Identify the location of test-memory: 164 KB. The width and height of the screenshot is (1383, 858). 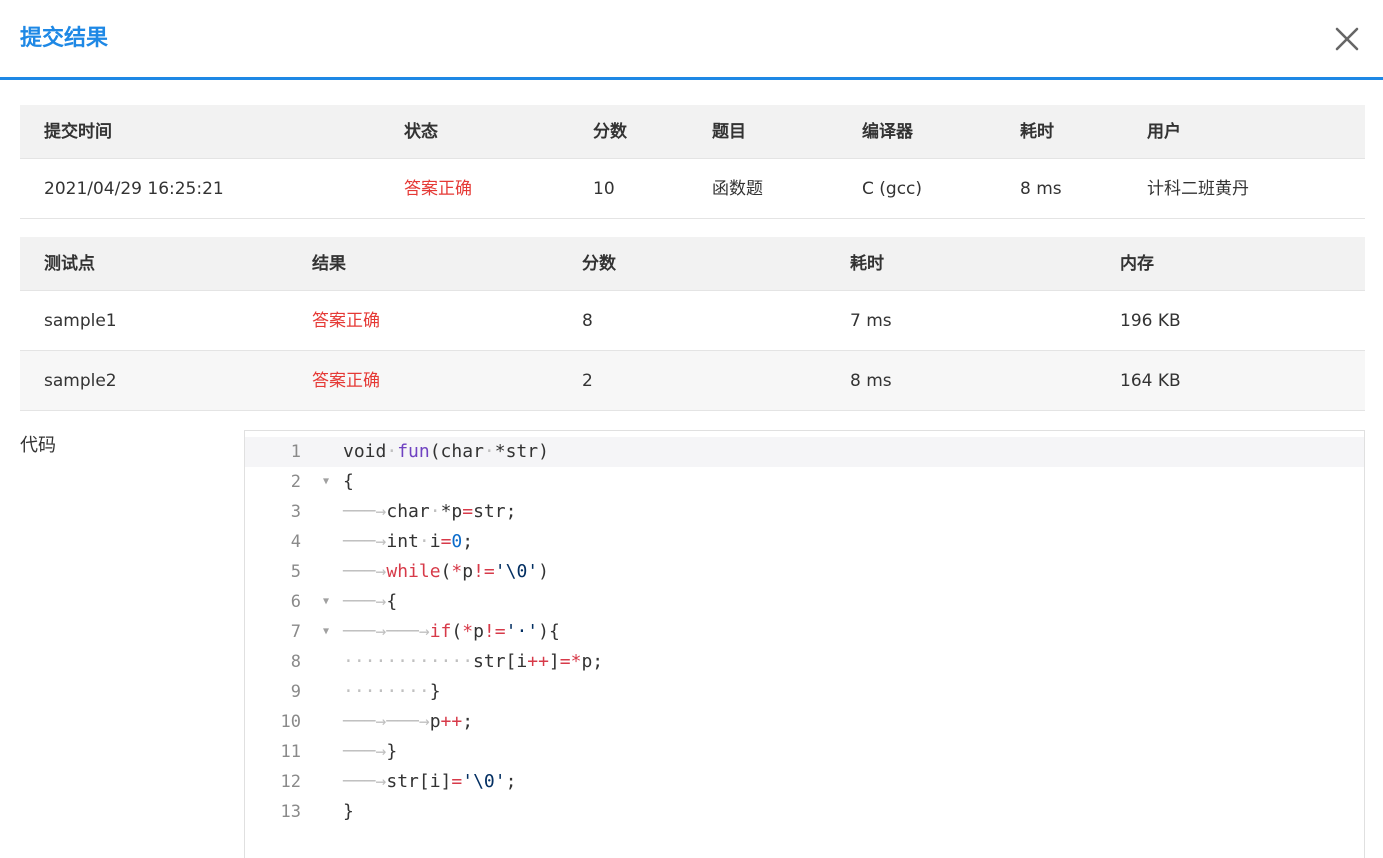
(1150, 381).